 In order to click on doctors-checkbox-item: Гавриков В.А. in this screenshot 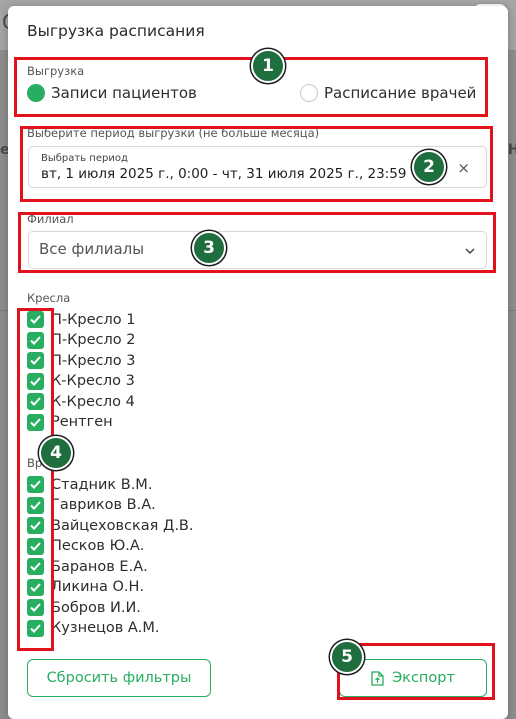, I will do `click(91, 505)`.